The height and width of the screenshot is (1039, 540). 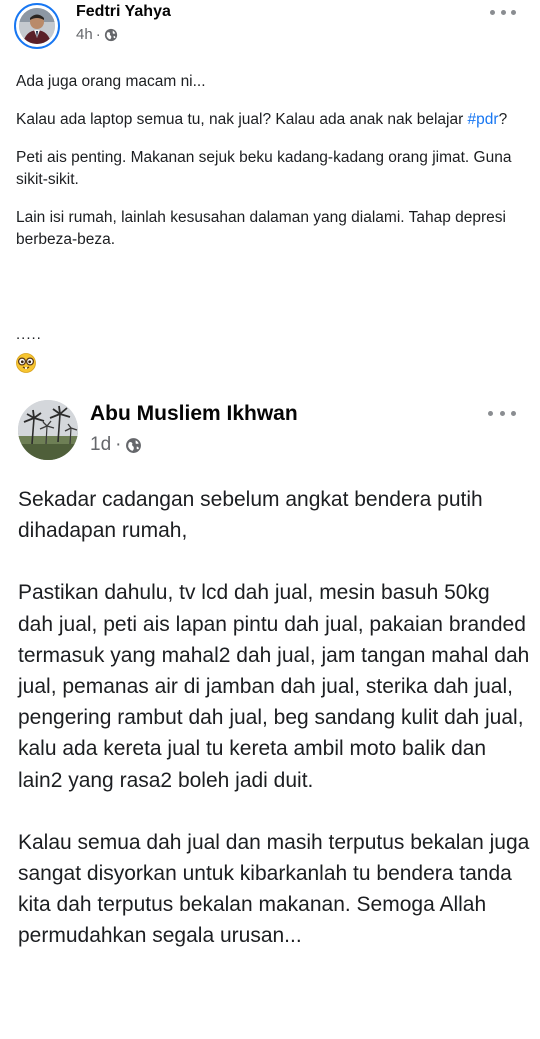 What do you see at coordinates (270, 27) in the screenshot?
I see `outer-post-header: Fedtri Yahya 4h ·` at bounding box center [270, 27].